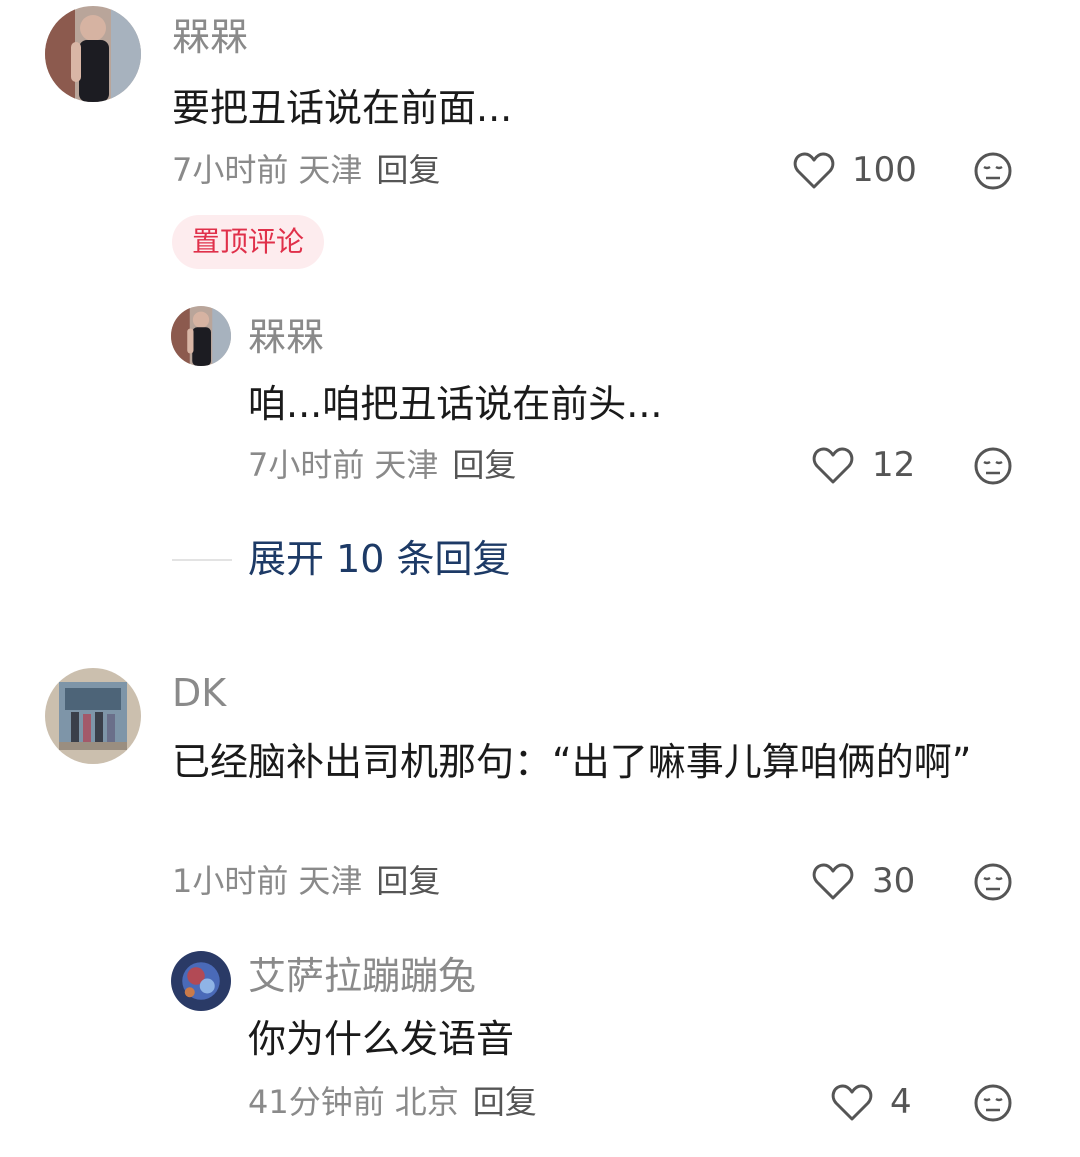 This screenshot has width=1080, height=1157. Describe the element at coordinates (199, 693) in the screenshot. I see `comment-username: DK` at that location.